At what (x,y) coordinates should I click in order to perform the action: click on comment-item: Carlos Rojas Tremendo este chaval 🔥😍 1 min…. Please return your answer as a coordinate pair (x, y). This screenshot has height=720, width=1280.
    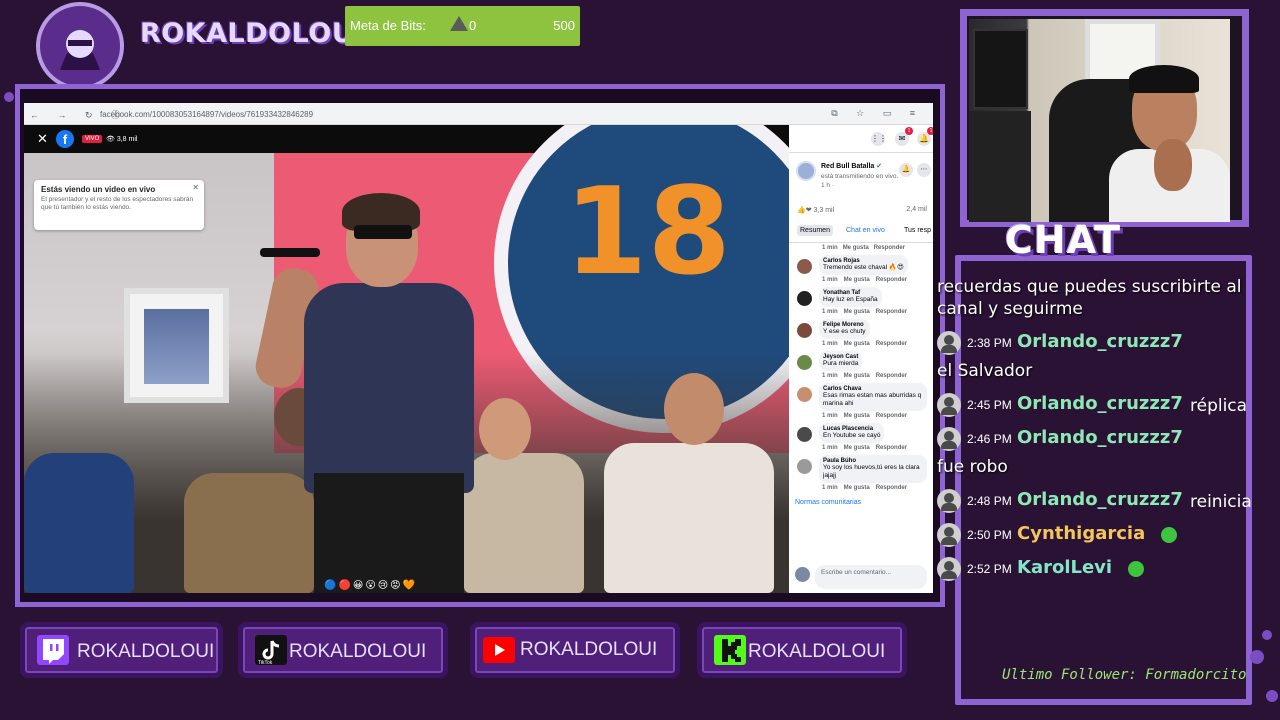
    Looking at the image, I should click on (861, 271).